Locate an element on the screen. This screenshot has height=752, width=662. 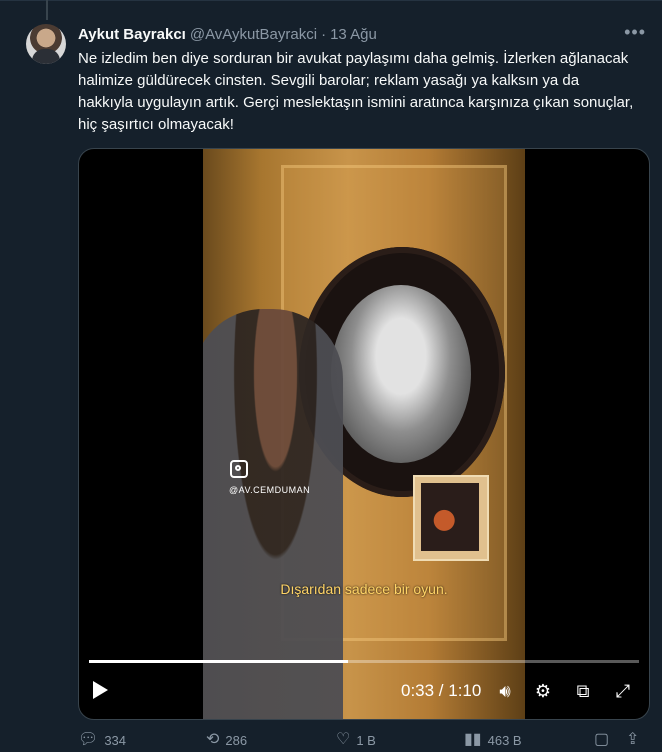
instagram-icon is located at coordinates (239, 469).